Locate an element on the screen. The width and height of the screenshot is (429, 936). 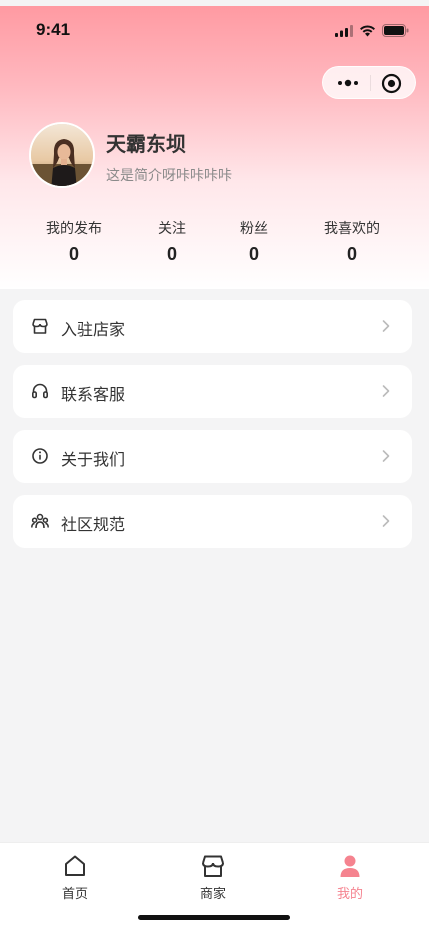
store-icon is located at coordinates (40, 326).